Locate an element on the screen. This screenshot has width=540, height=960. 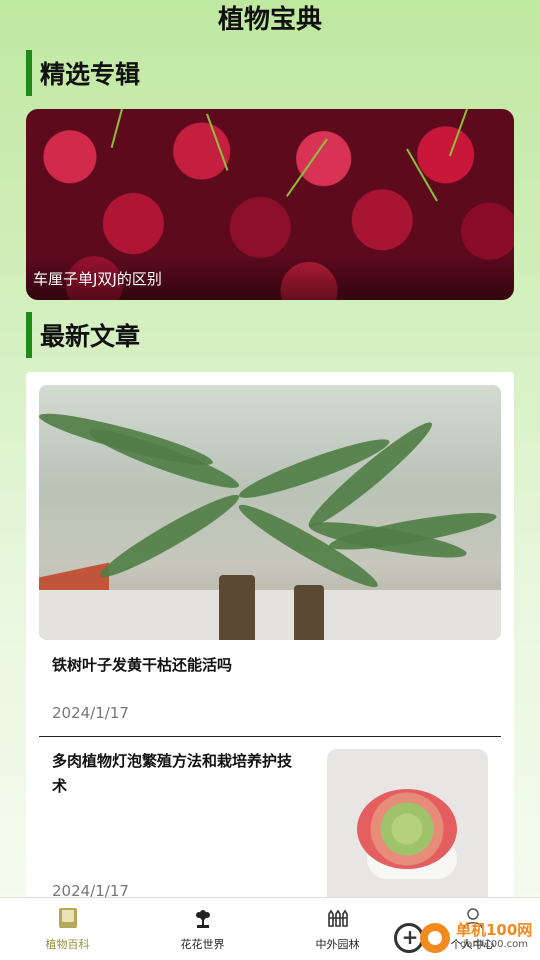
plus-icon: + is located at coordinates (410, 937).